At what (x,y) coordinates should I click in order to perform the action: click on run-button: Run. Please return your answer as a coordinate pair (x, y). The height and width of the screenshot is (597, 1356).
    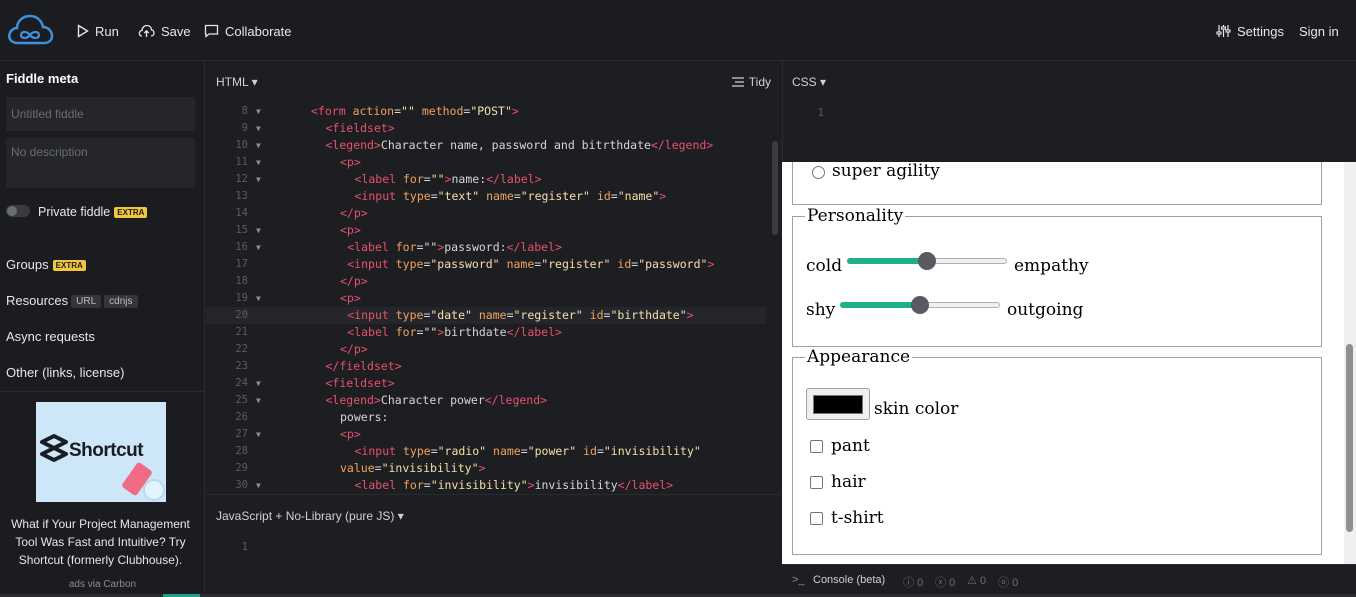
    Looking at the image, I should click on (98, 31).